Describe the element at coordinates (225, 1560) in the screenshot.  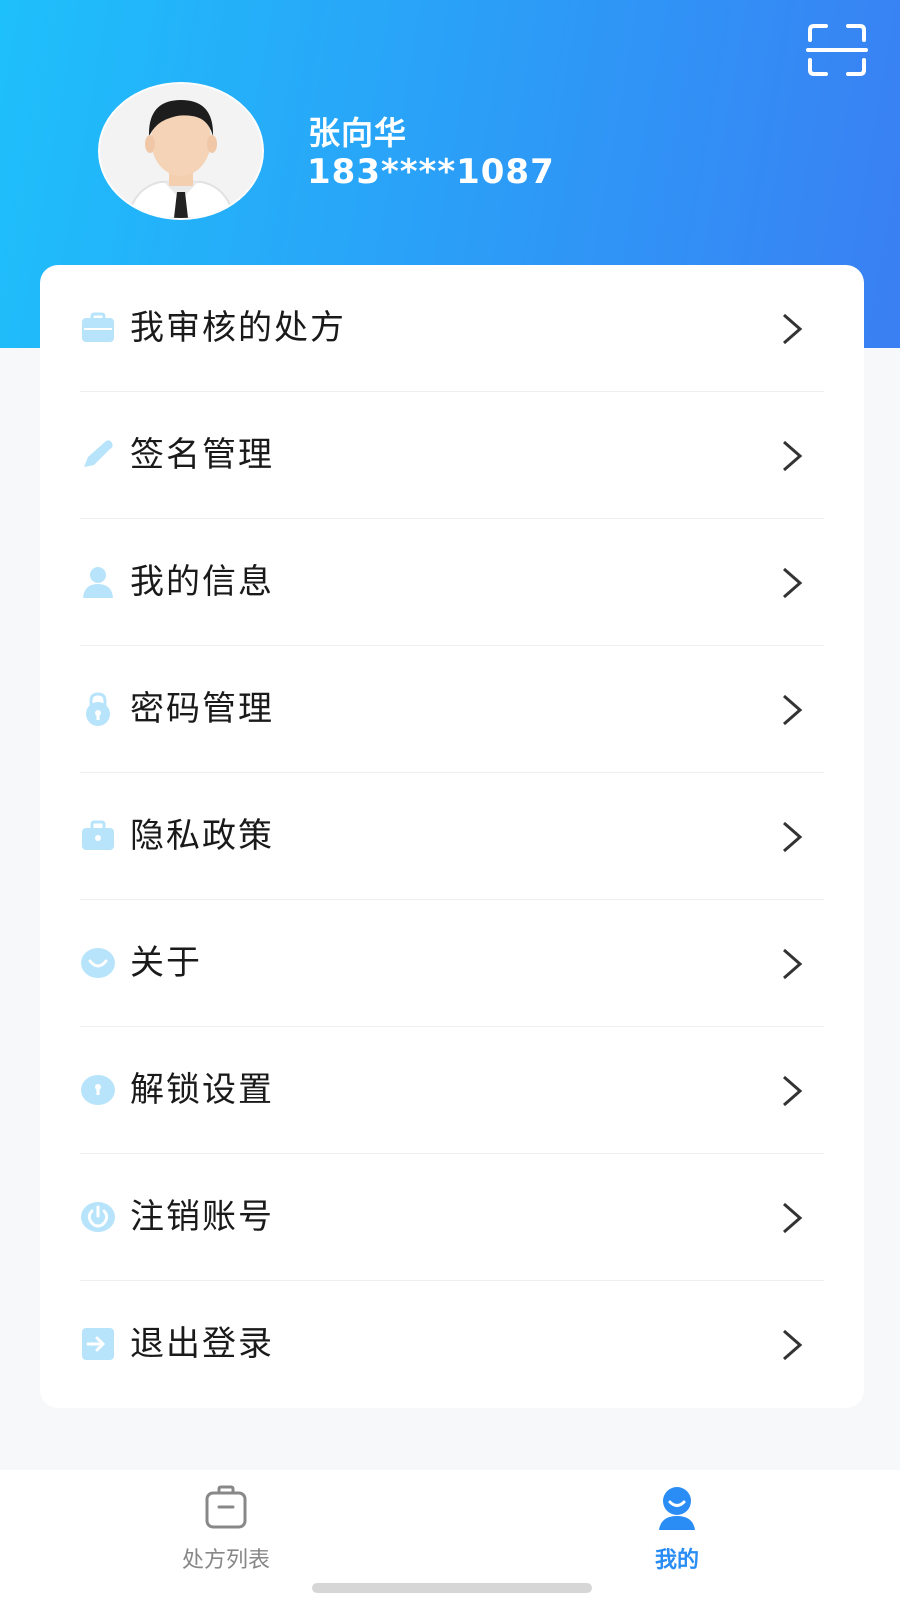
I see `tab-label: 处方列表` at that location.